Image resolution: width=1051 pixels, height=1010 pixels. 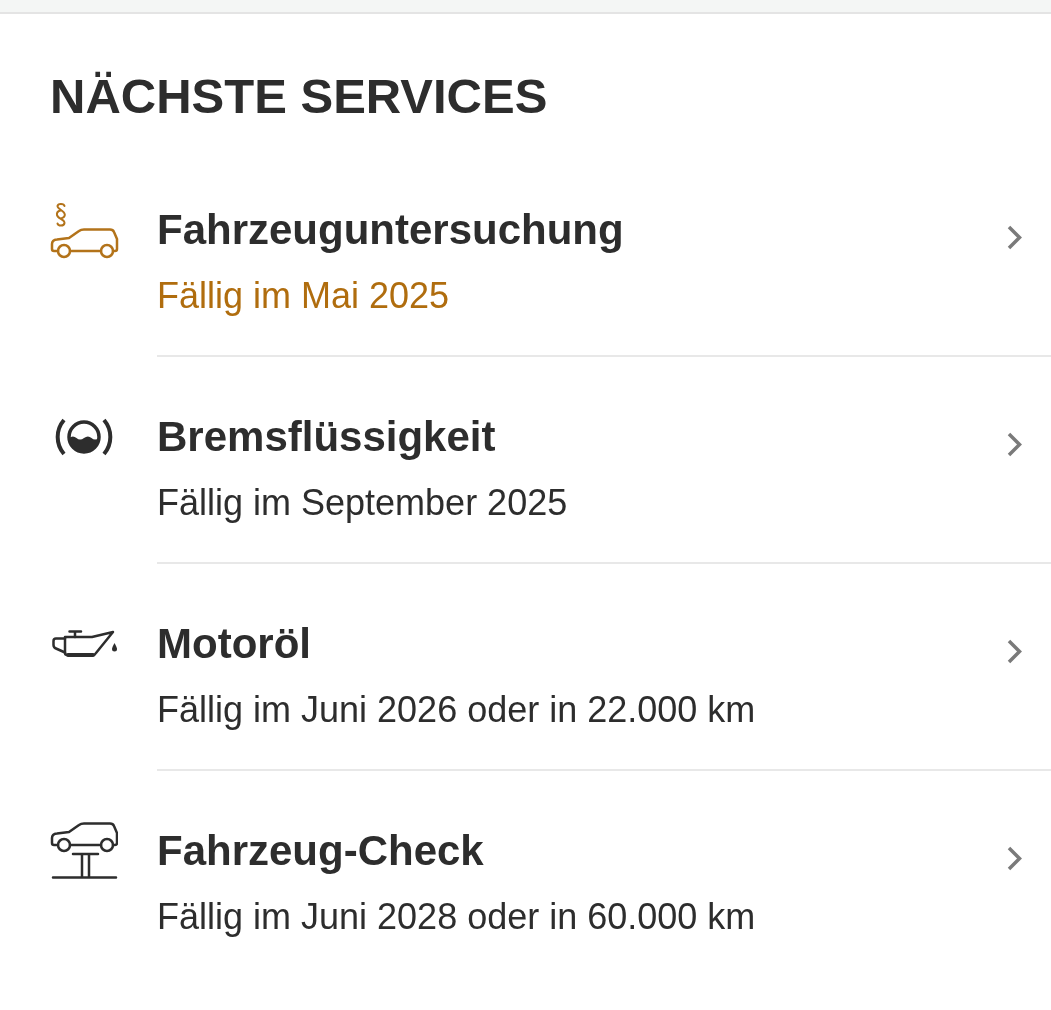 What do you see at coordinates (299, 96) in the screenshot?
I see `section-heading: NÄCHSTE SERVICES` at bounding box center [299, 96].